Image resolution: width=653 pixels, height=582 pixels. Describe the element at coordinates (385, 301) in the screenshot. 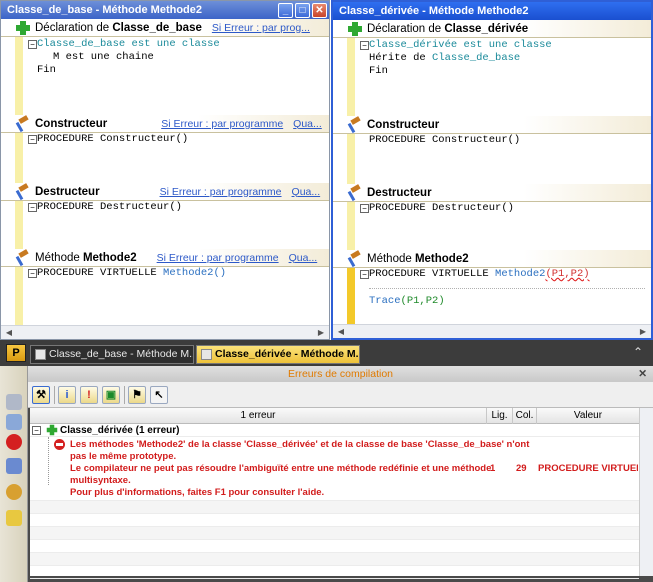

I see `code-function-name: Trace` at that location.